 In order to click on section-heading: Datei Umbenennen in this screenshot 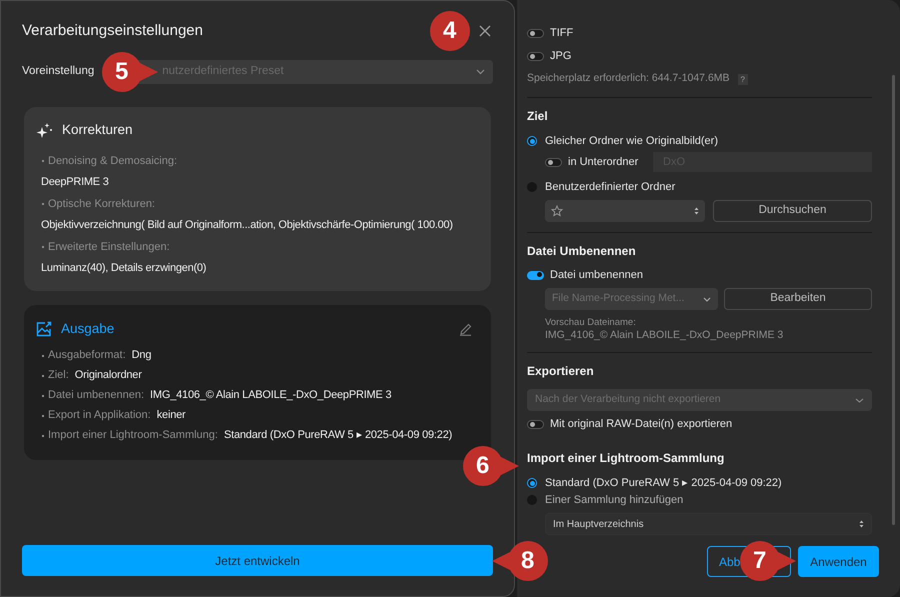, I will do `click(582, 251)`.